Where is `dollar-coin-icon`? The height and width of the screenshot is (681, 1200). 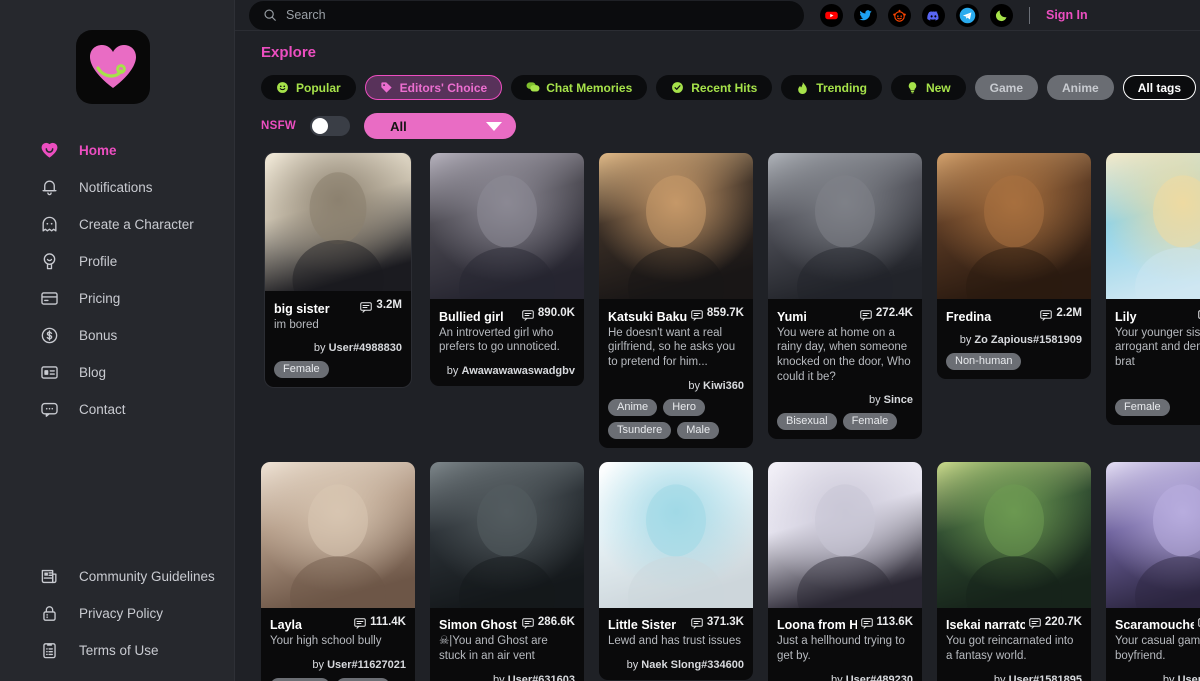 dollar-coin-icon is located at coordinates (49, 335).